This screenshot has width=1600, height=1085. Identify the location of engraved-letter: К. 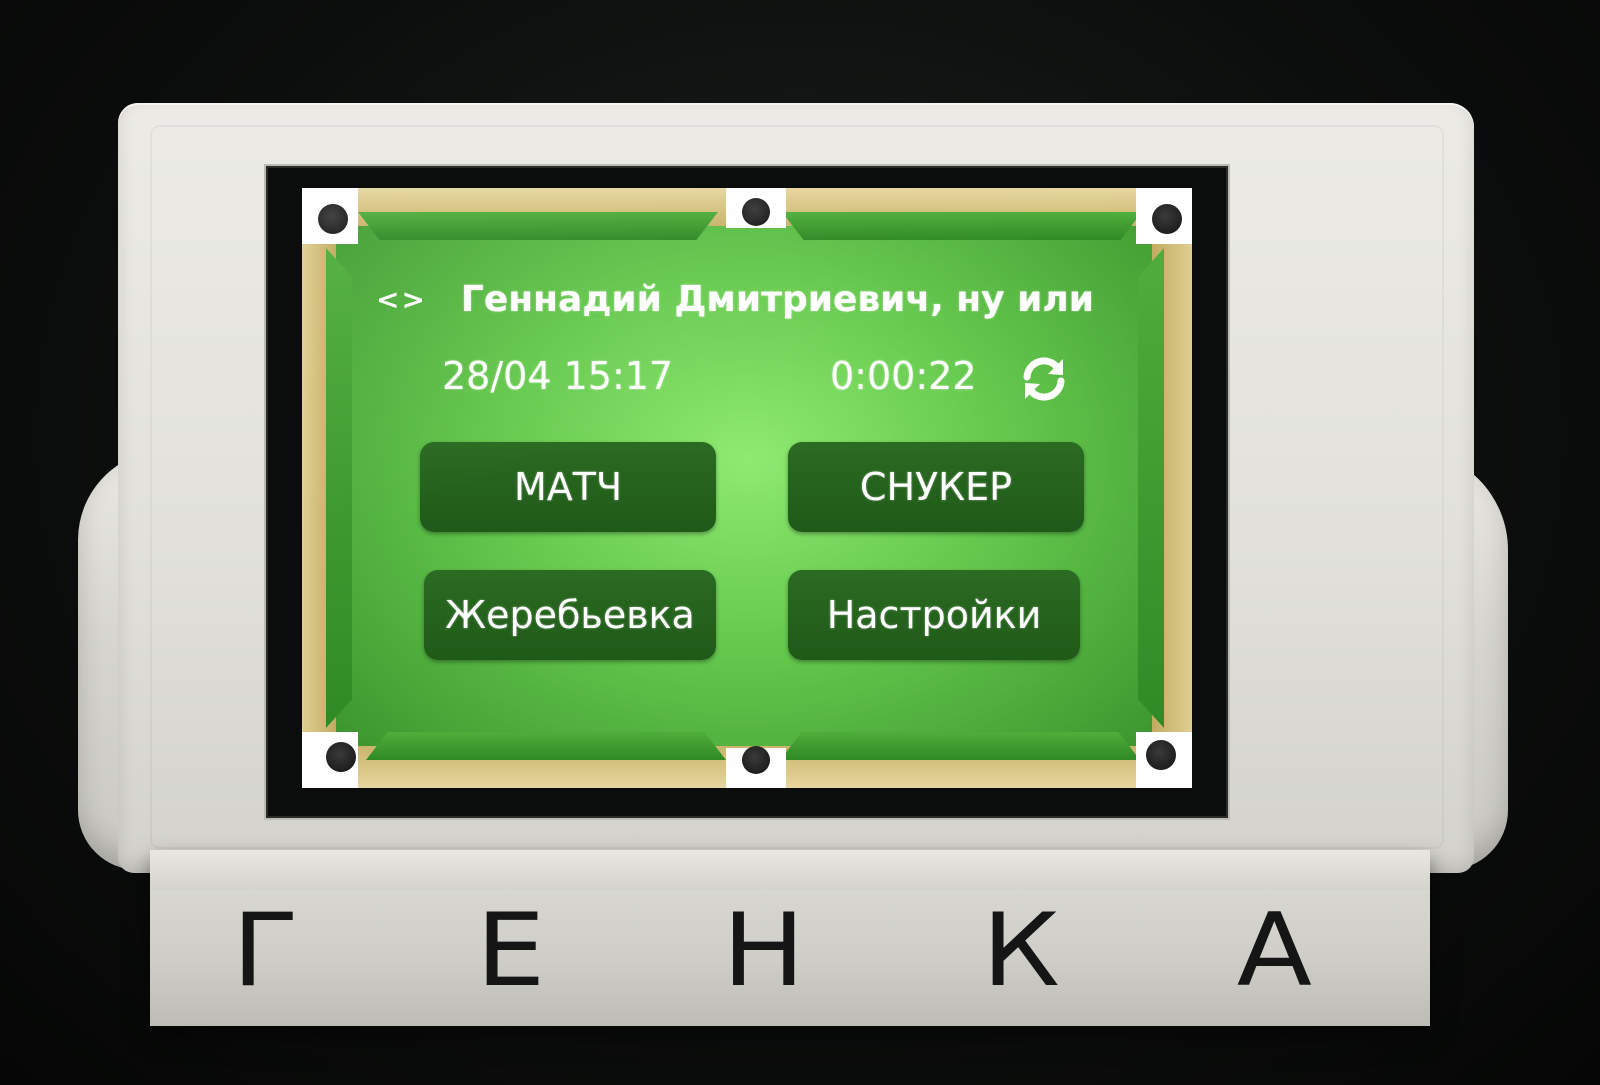
(1020, 950).